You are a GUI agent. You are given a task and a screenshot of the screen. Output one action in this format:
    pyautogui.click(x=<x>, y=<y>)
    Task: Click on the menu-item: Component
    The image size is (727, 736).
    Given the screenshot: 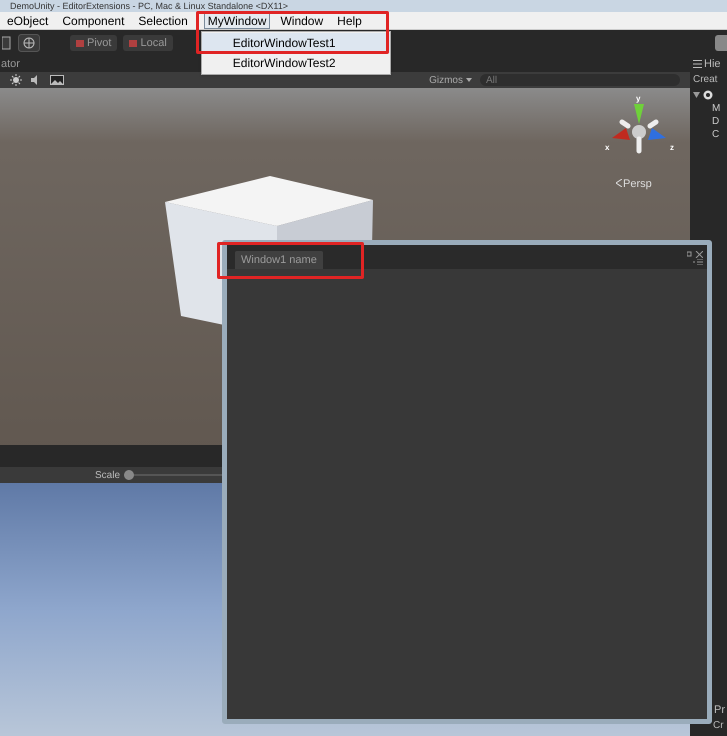 What is the action you would take?
    pyautogui.click(x=93, y=20)
    